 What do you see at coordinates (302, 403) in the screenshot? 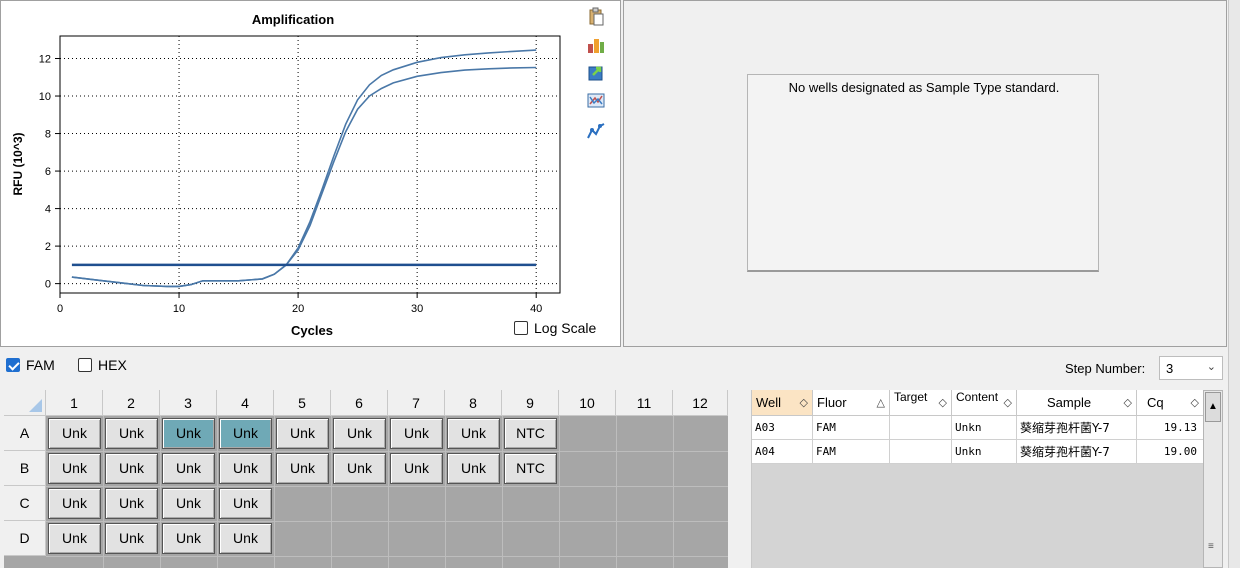
I see `plate-column-header: 5` at bounding box center [302, 403].